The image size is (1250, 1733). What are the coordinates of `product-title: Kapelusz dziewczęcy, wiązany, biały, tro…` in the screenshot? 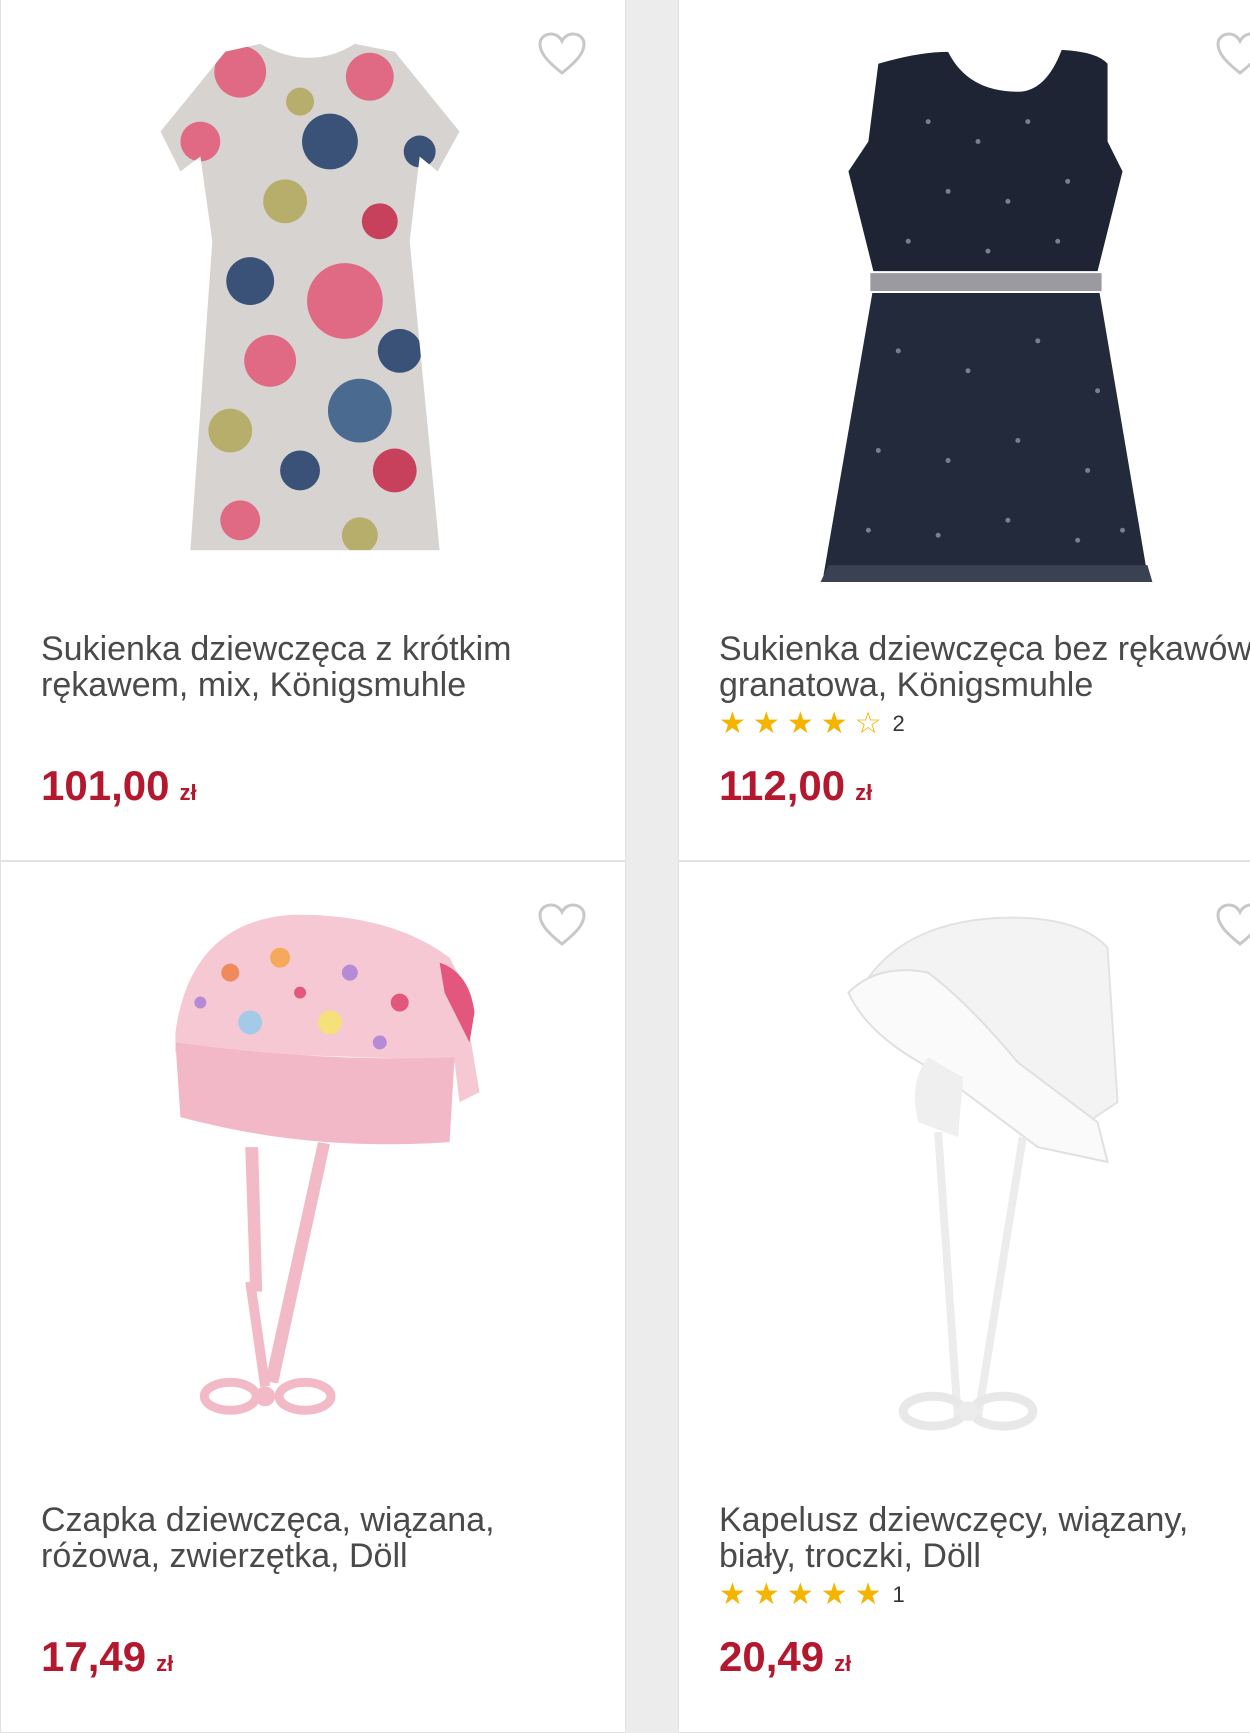 It's located at (984, 1538).